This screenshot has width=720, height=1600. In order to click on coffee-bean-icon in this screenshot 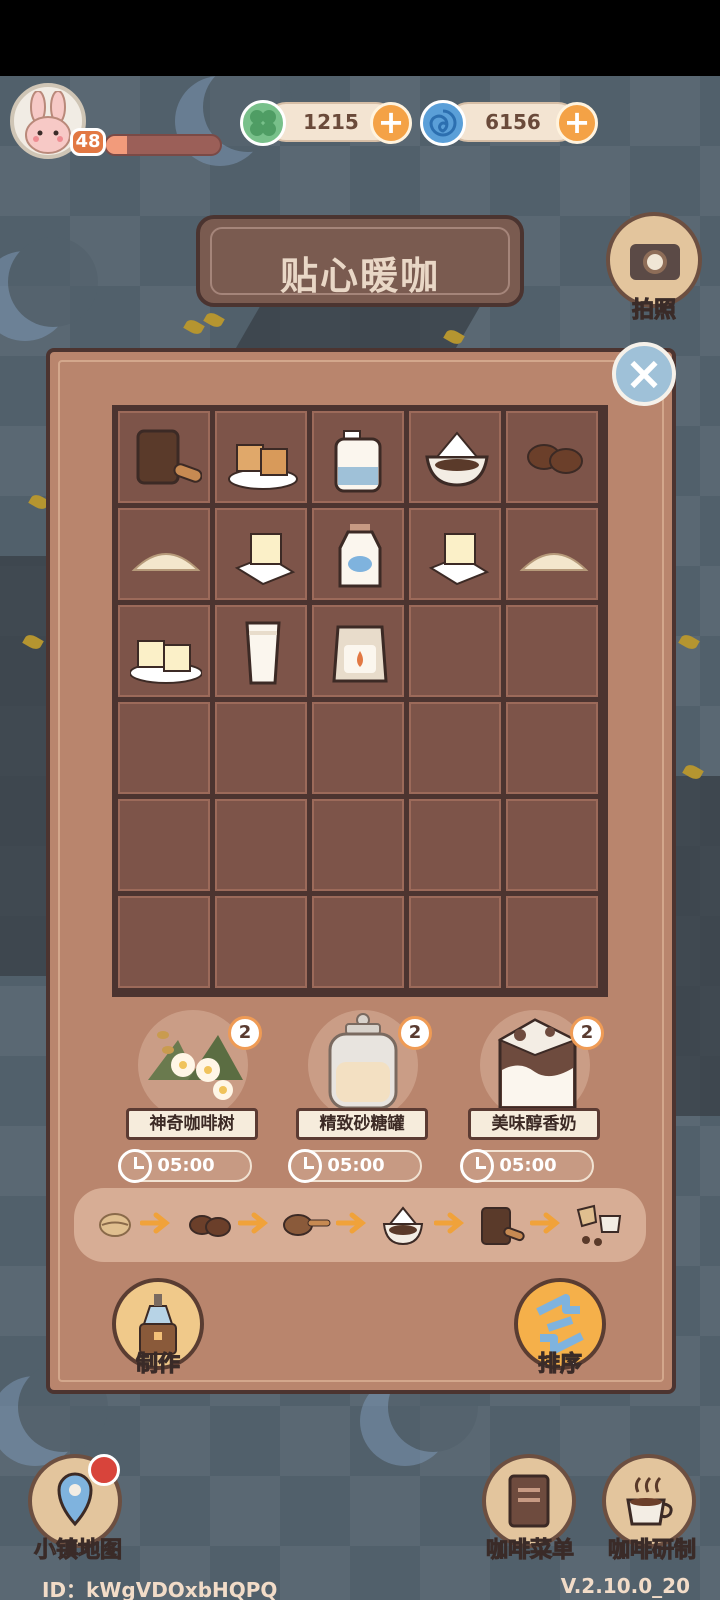, I will do `click(115, 1225)`.